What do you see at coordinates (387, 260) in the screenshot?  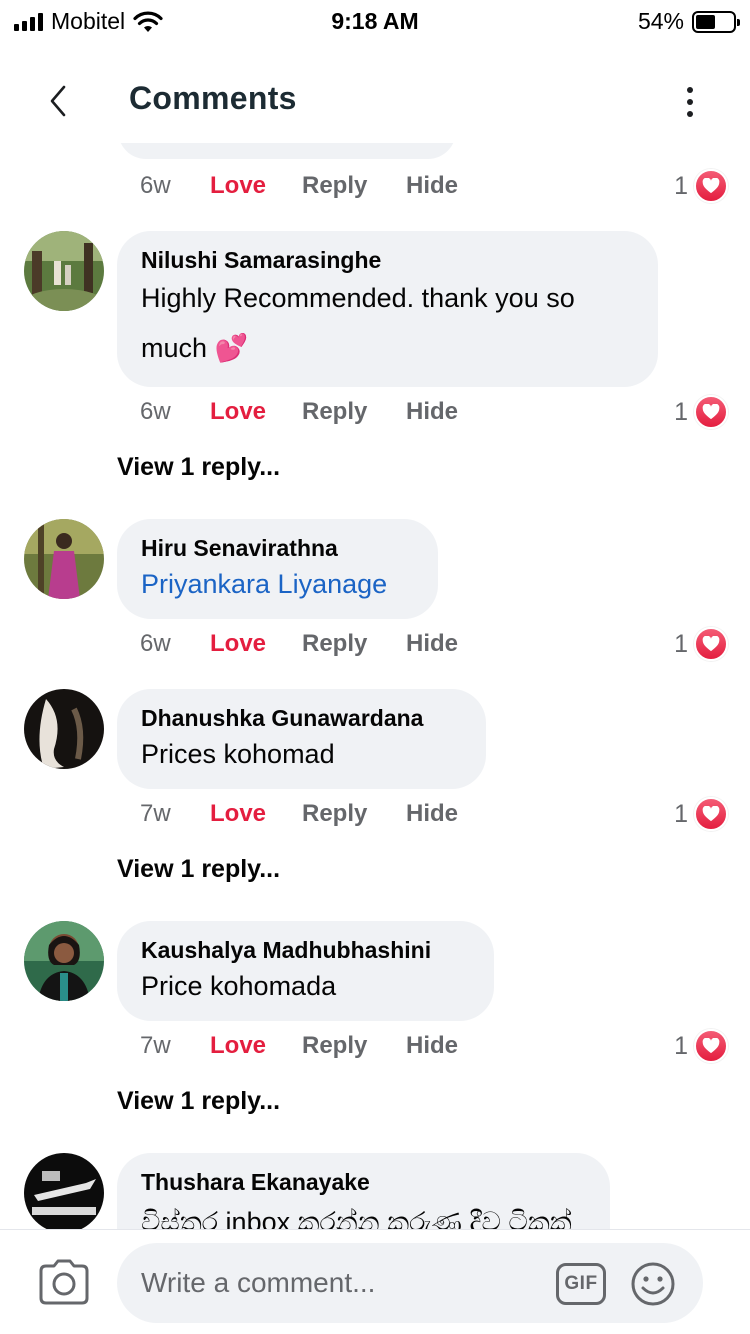 I see `comment-author: Nilushi Samarasinghe` at bounding box center [387, 260].